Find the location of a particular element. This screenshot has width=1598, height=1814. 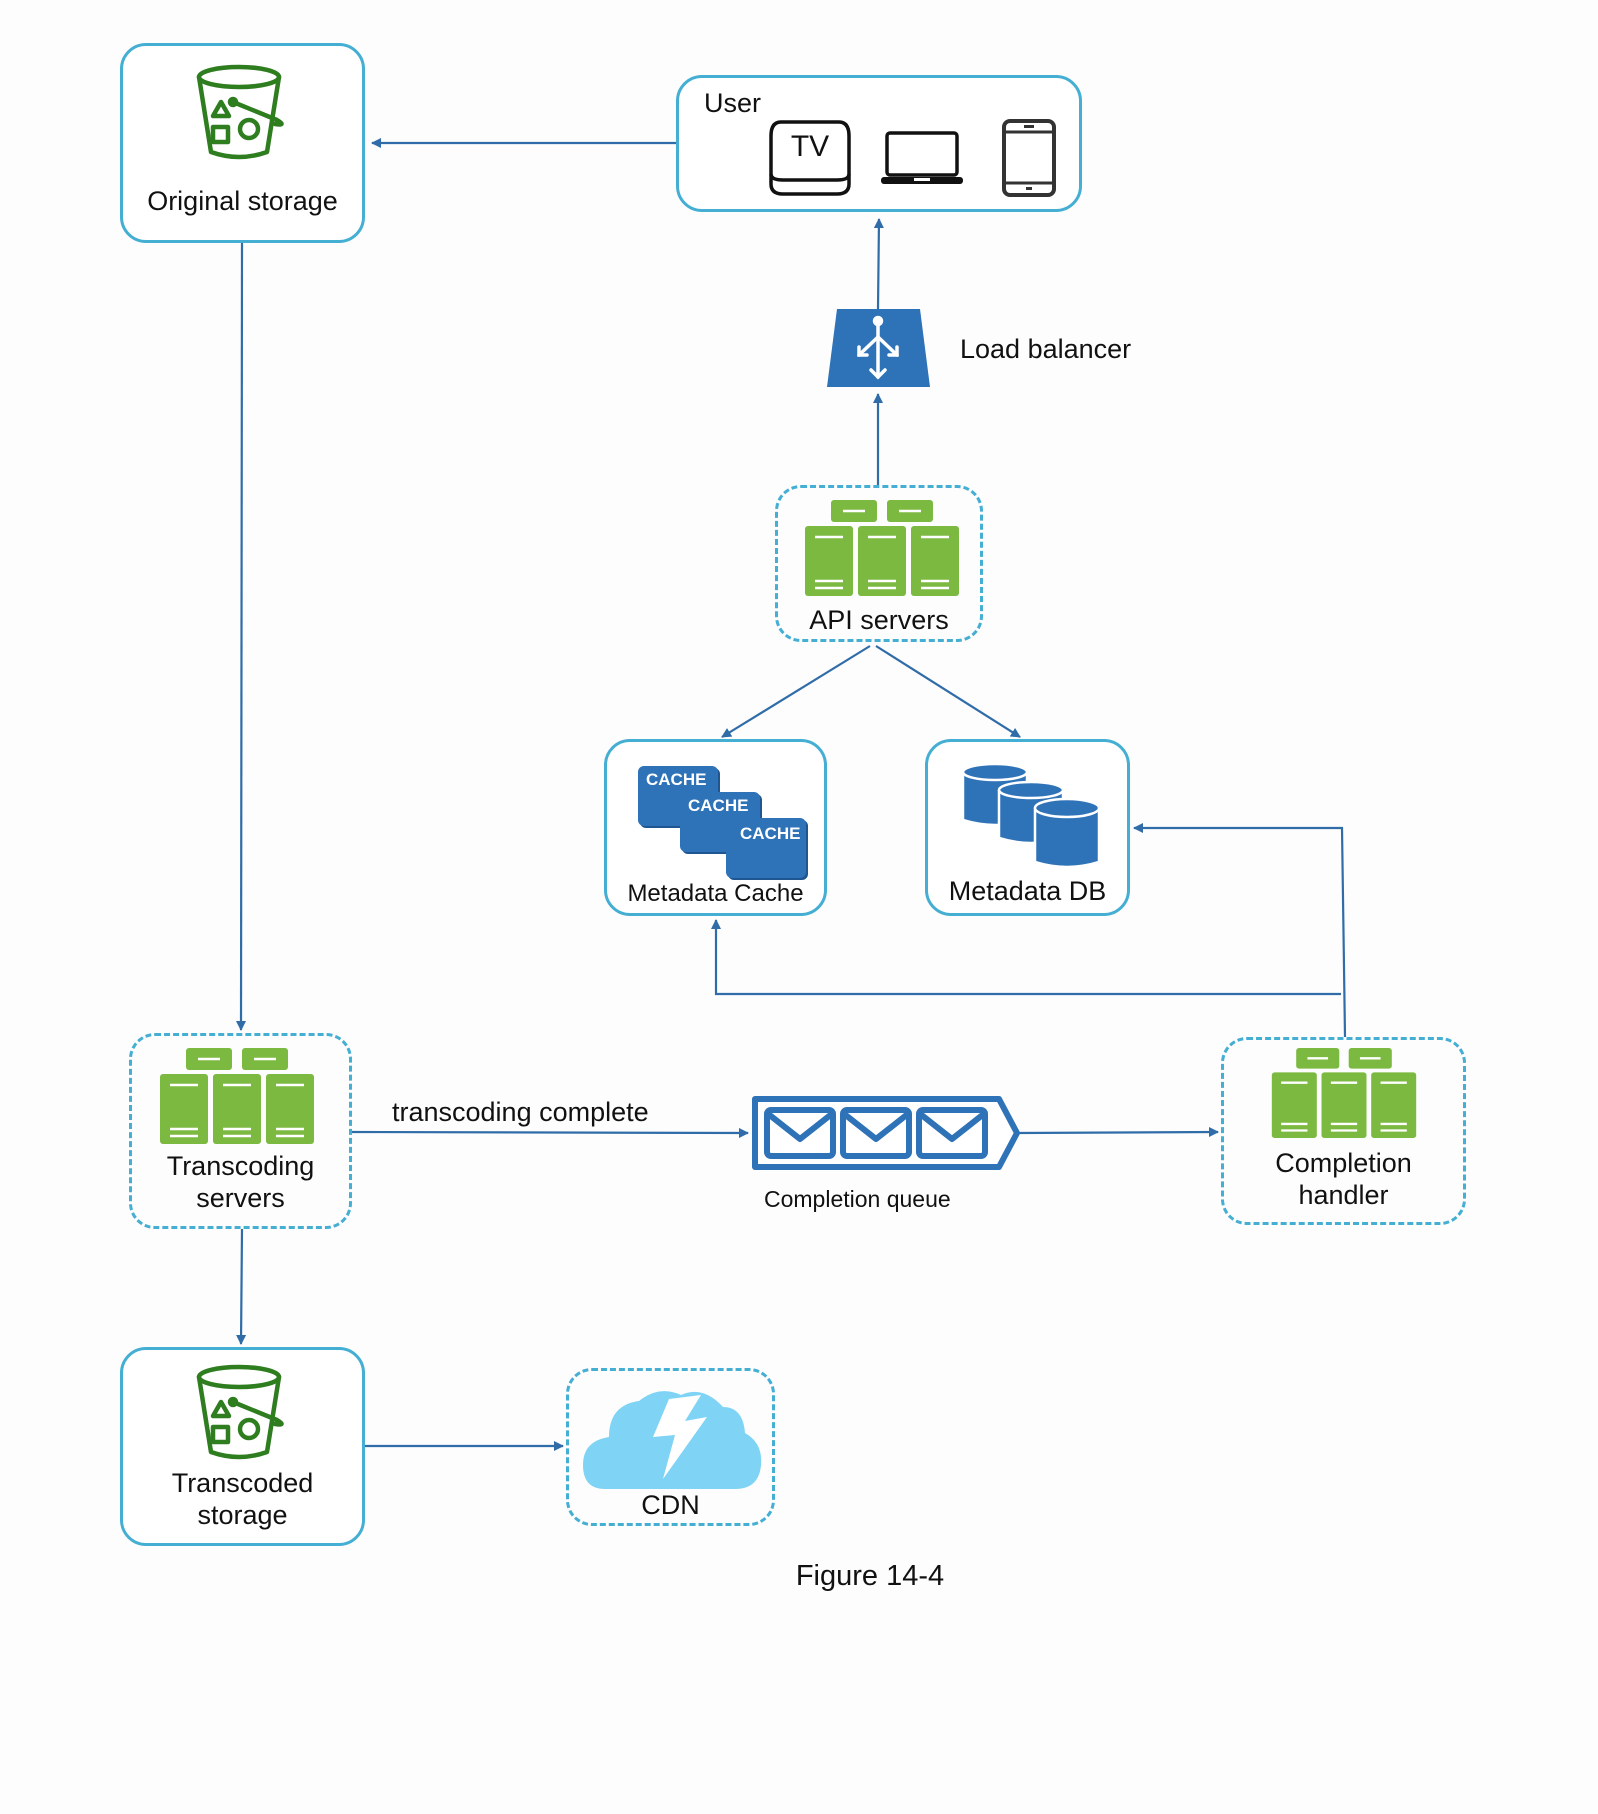

edge-lb-to-user is located at coordinates (878, 264).